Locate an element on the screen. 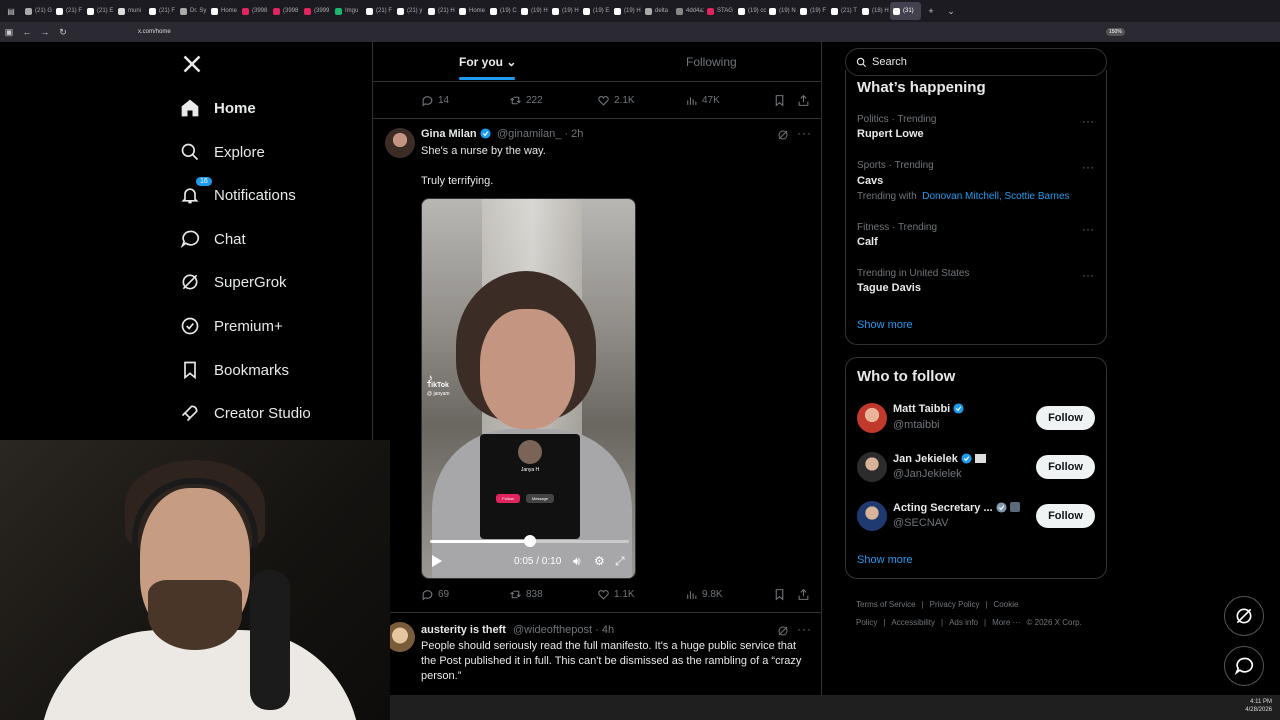 This screenshot has height=720, width=1280. tweet-author-handle: @wideofthepost · 4h is located at coordinates (563, 630).